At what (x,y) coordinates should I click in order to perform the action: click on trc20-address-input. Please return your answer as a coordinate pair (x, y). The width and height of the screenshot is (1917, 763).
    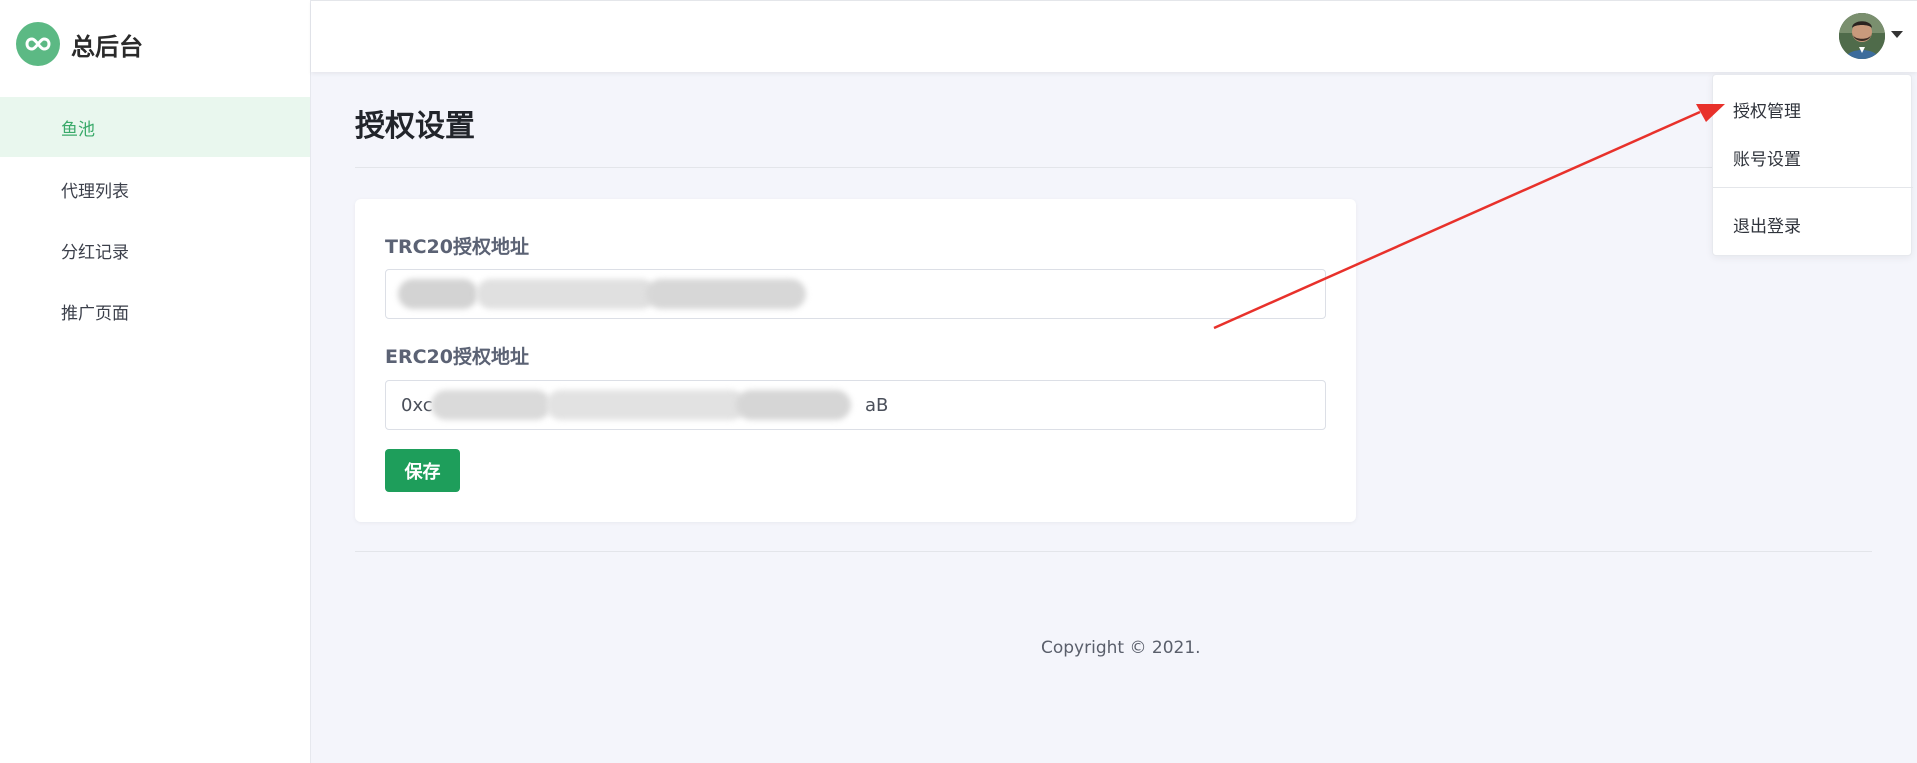
    Looking at the image, I should click on (855, 294).